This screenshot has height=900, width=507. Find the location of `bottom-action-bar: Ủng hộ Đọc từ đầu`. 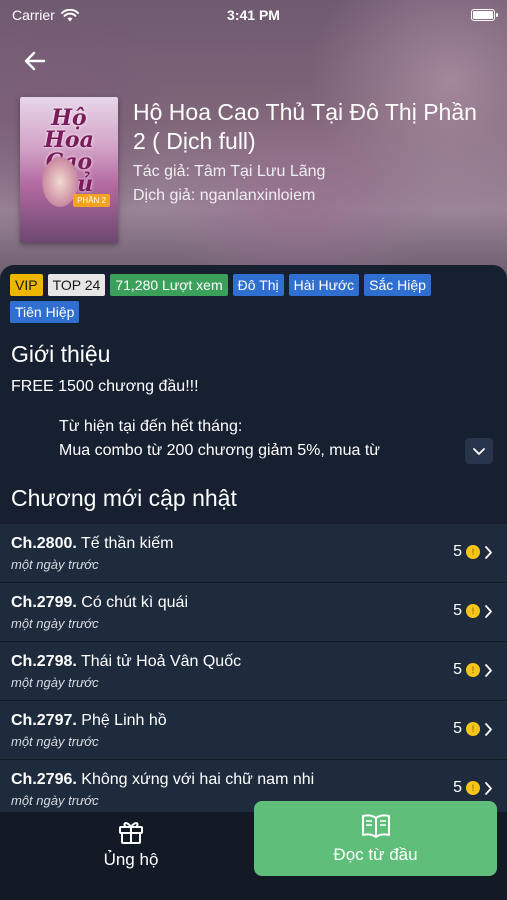

bottom-action-bar: Ủng hộ Đọc từ đầu is located at coordinates (253, 850).